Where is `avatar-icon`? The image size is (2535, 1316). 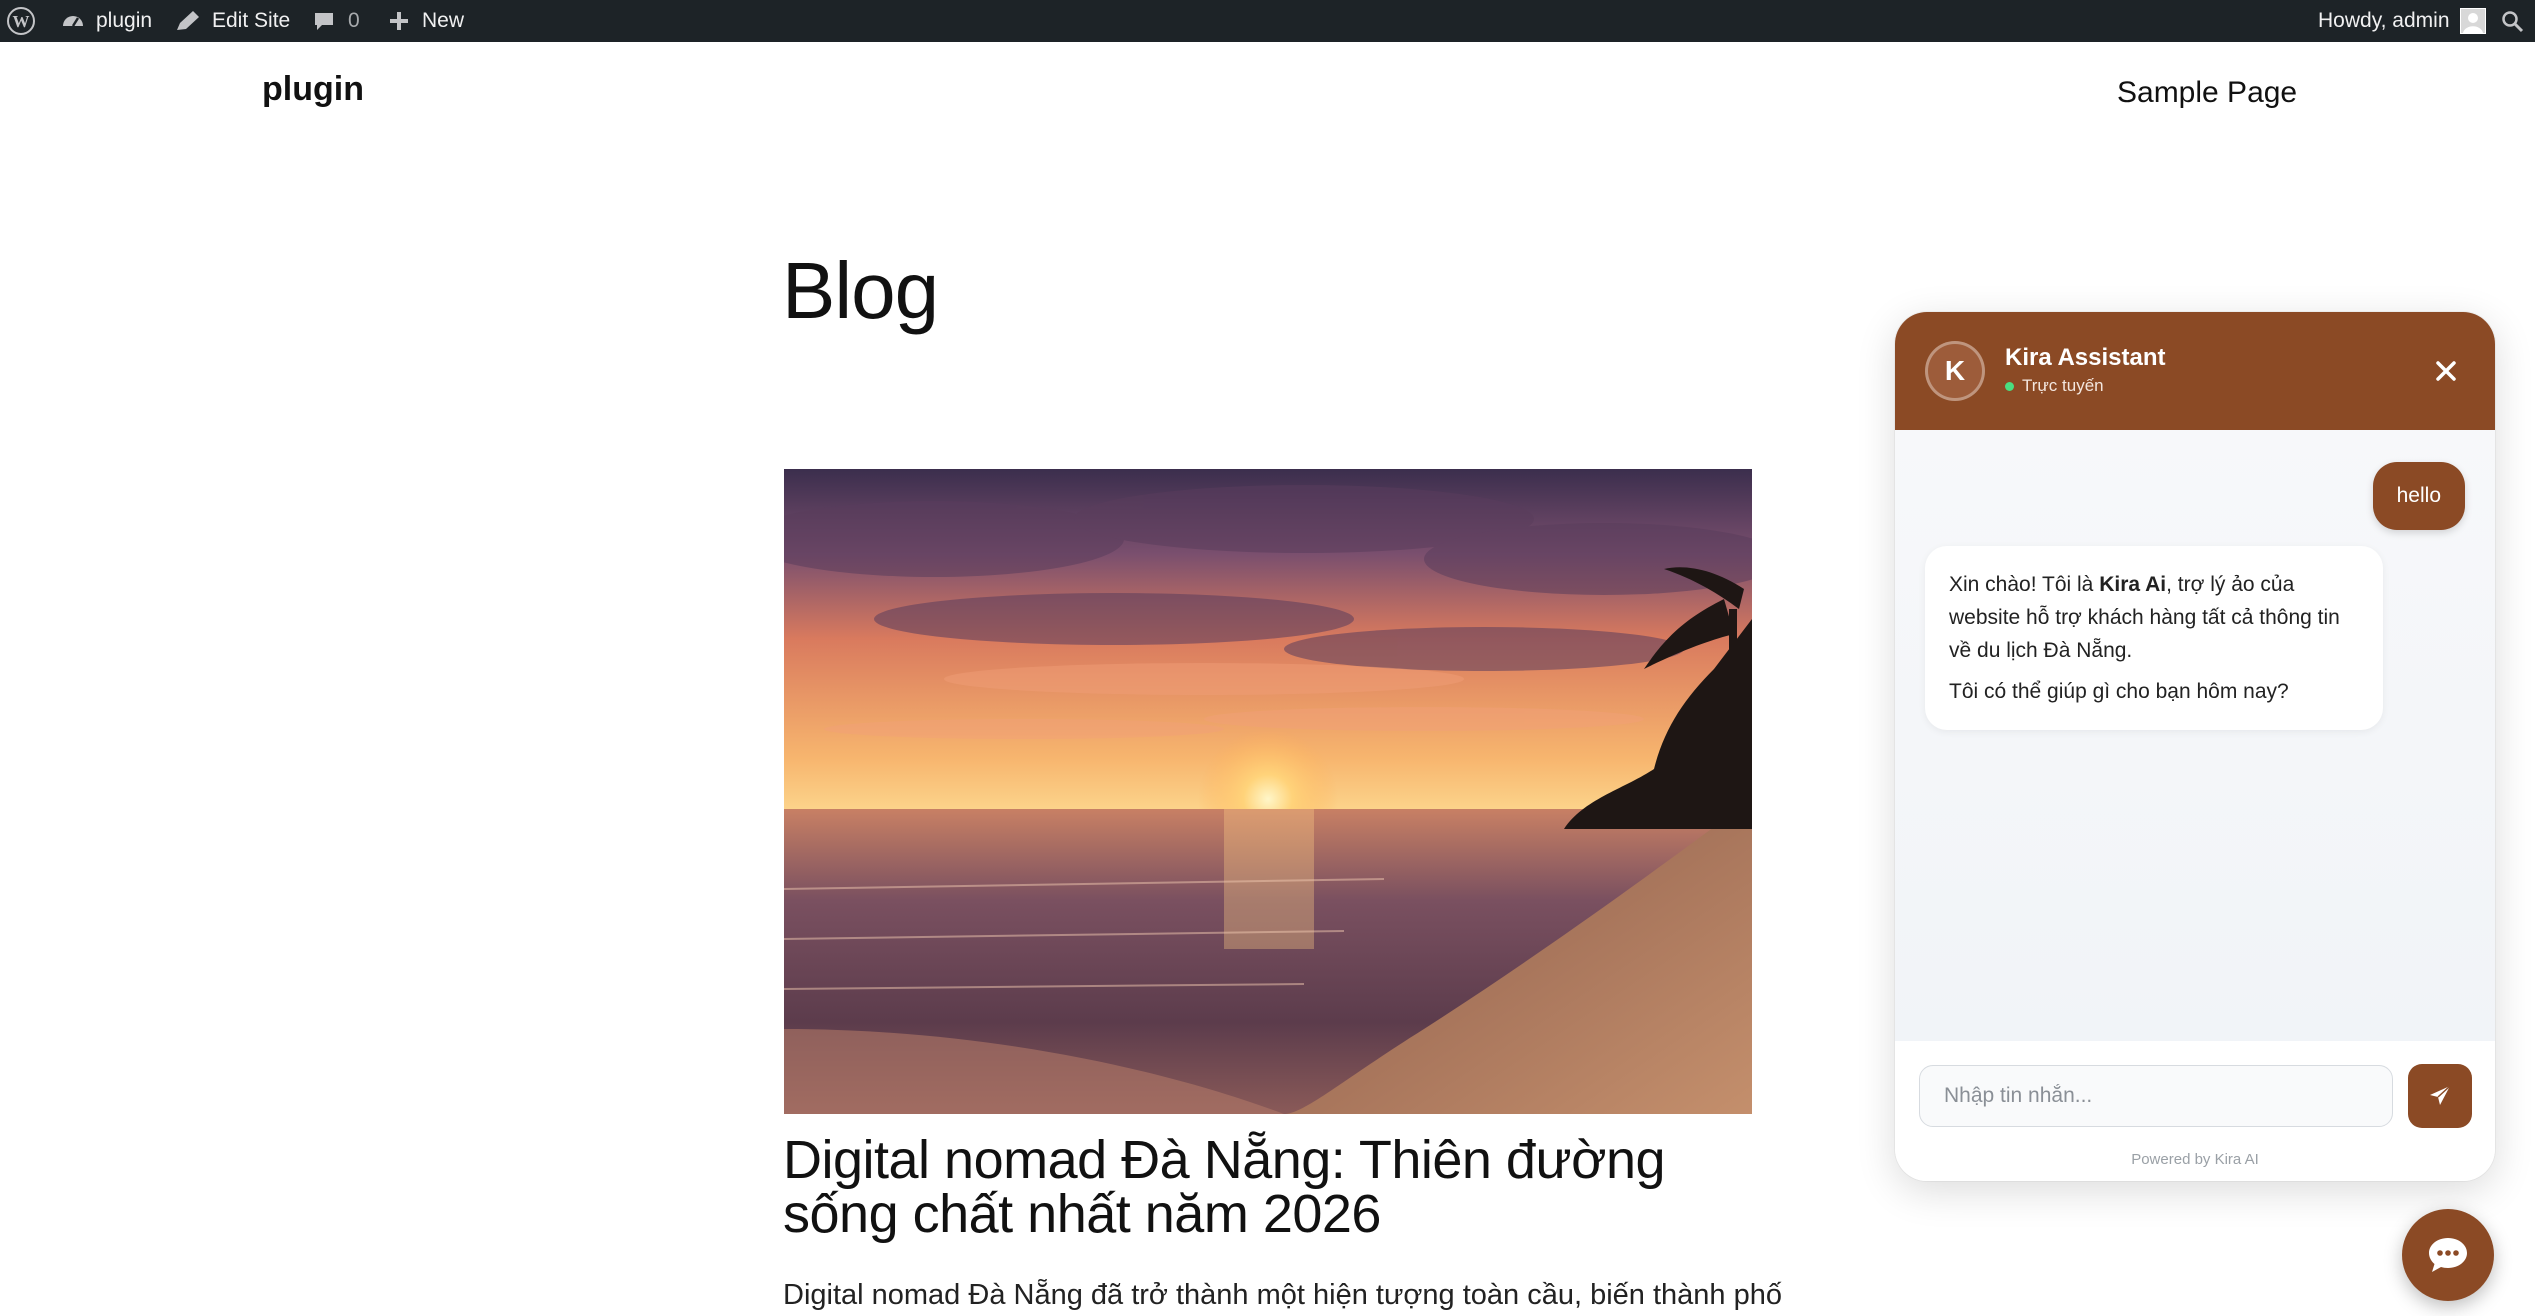 avatar-icon is located at coordinates (2472, 21).